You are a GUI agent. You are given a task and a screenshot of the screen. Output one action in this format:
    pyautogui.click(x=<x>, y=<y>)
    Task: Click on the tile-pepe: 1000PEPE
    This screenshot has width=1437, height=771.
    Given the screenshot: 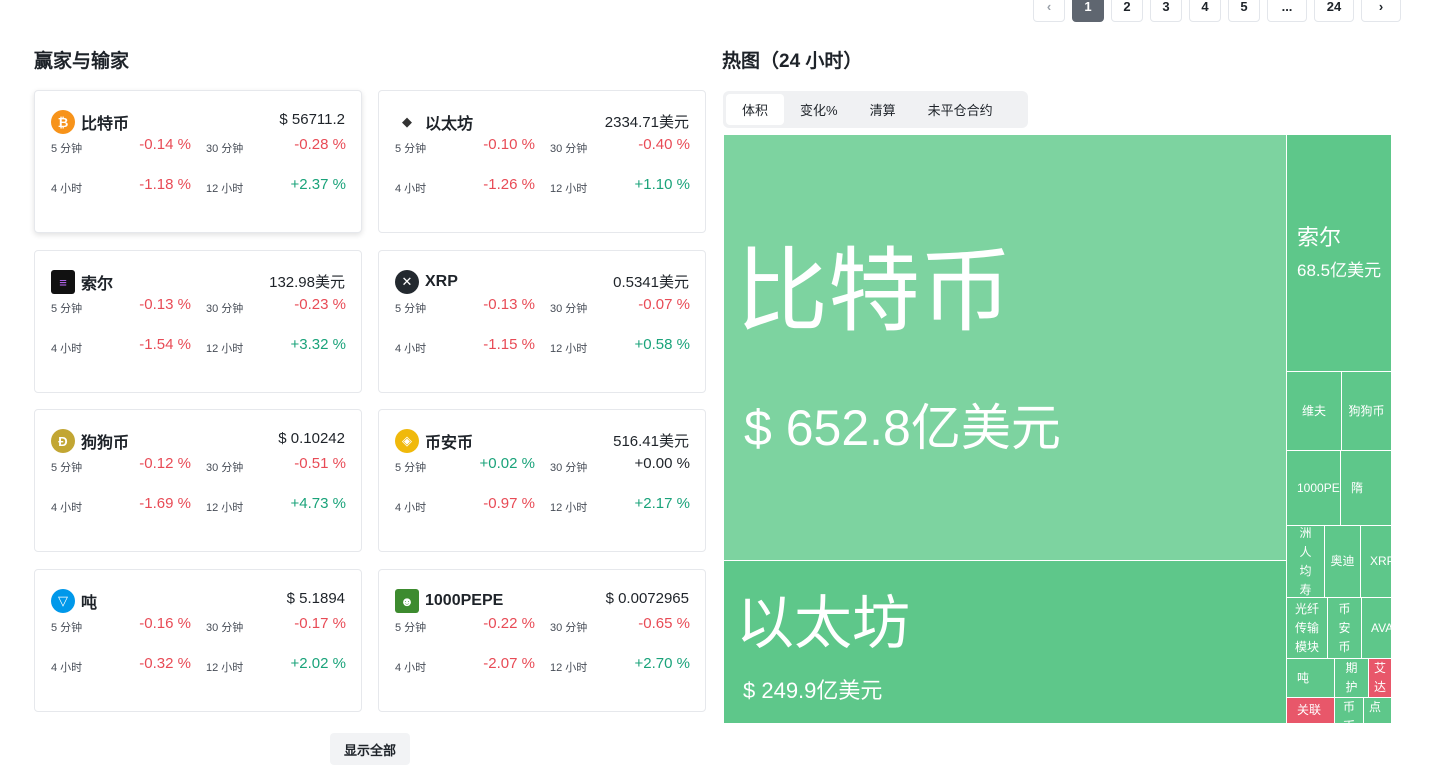 What is the action you would take?
    pyautogui.click(x=1313, y=488)
    